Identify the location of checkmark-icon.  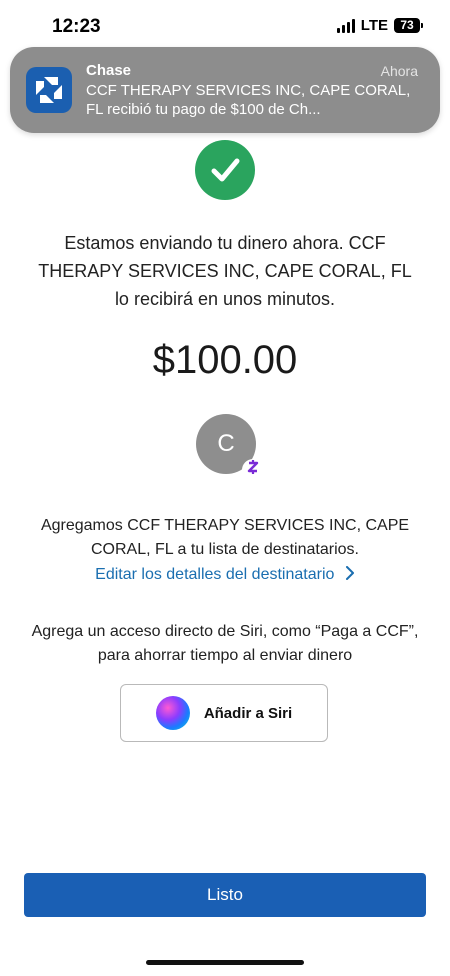
(225, 170).